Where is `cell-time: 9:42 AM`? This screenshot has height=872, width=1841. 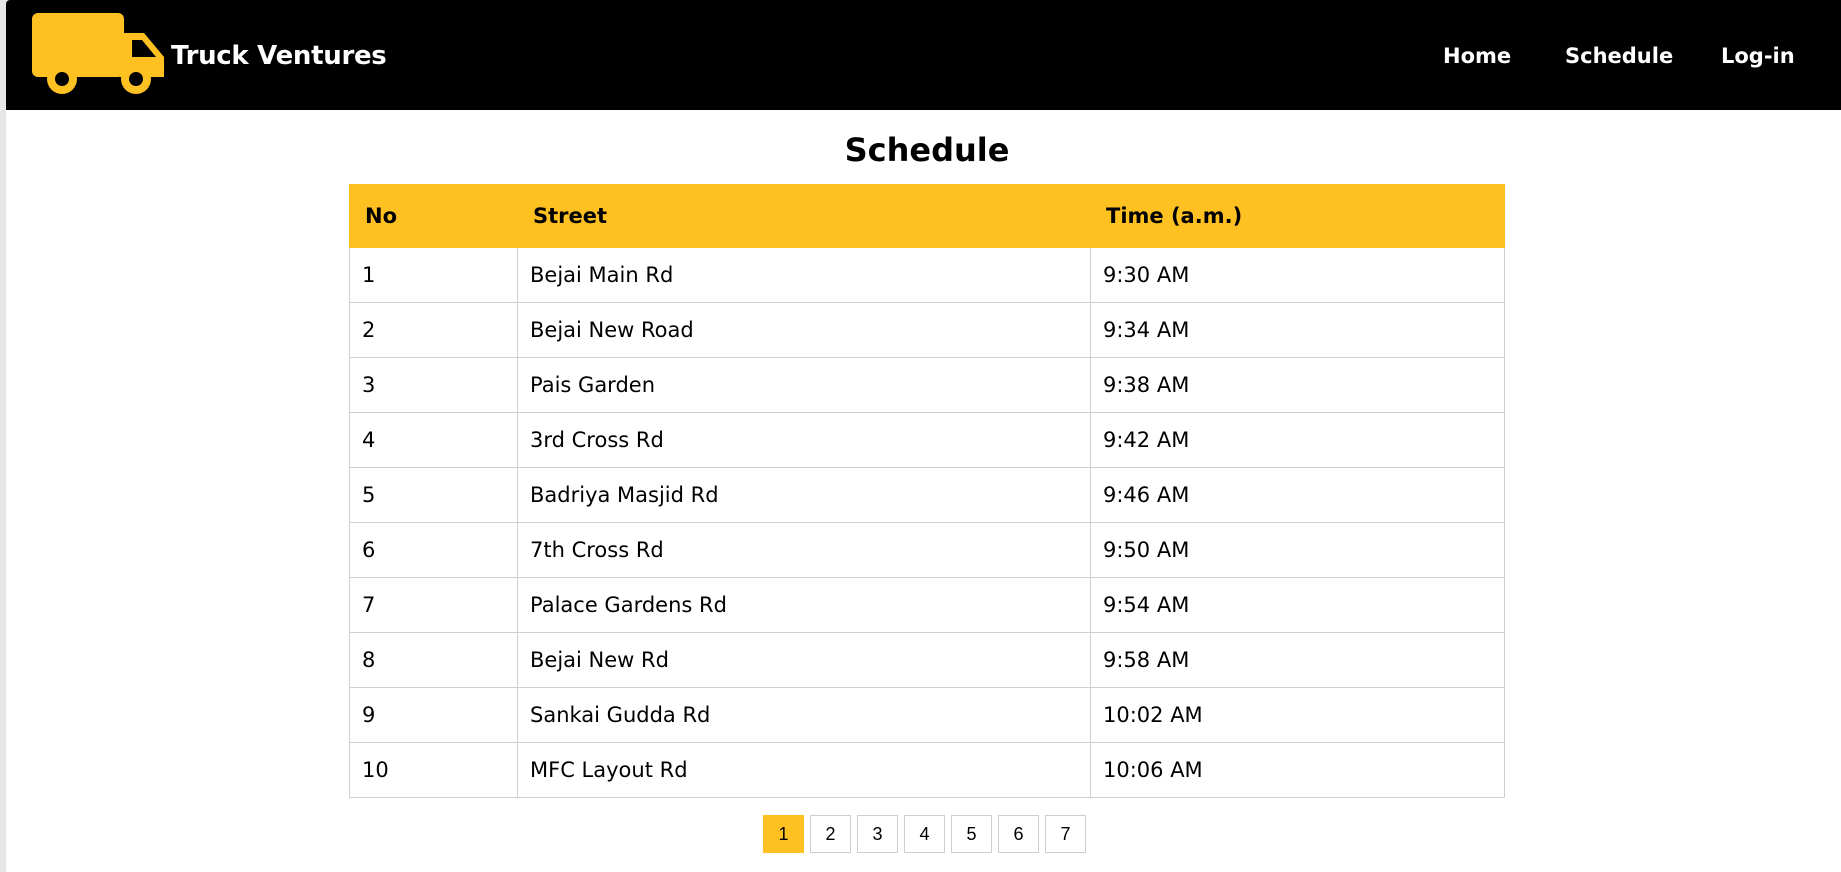 cell-time: 9:42 AM is located at coordinates (1297, 440).